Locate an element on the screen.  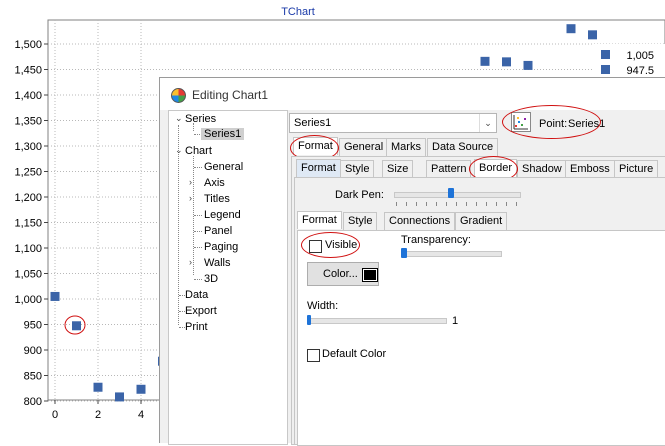
red-highlight-point-label is located at coordinates (551, 122).